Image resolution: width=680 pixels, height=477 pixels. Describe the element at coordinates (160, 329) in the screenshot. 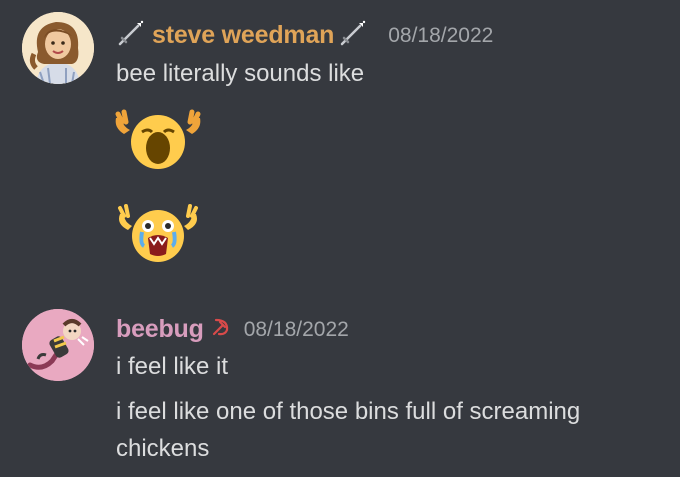

I see `username: beebug` at that location.